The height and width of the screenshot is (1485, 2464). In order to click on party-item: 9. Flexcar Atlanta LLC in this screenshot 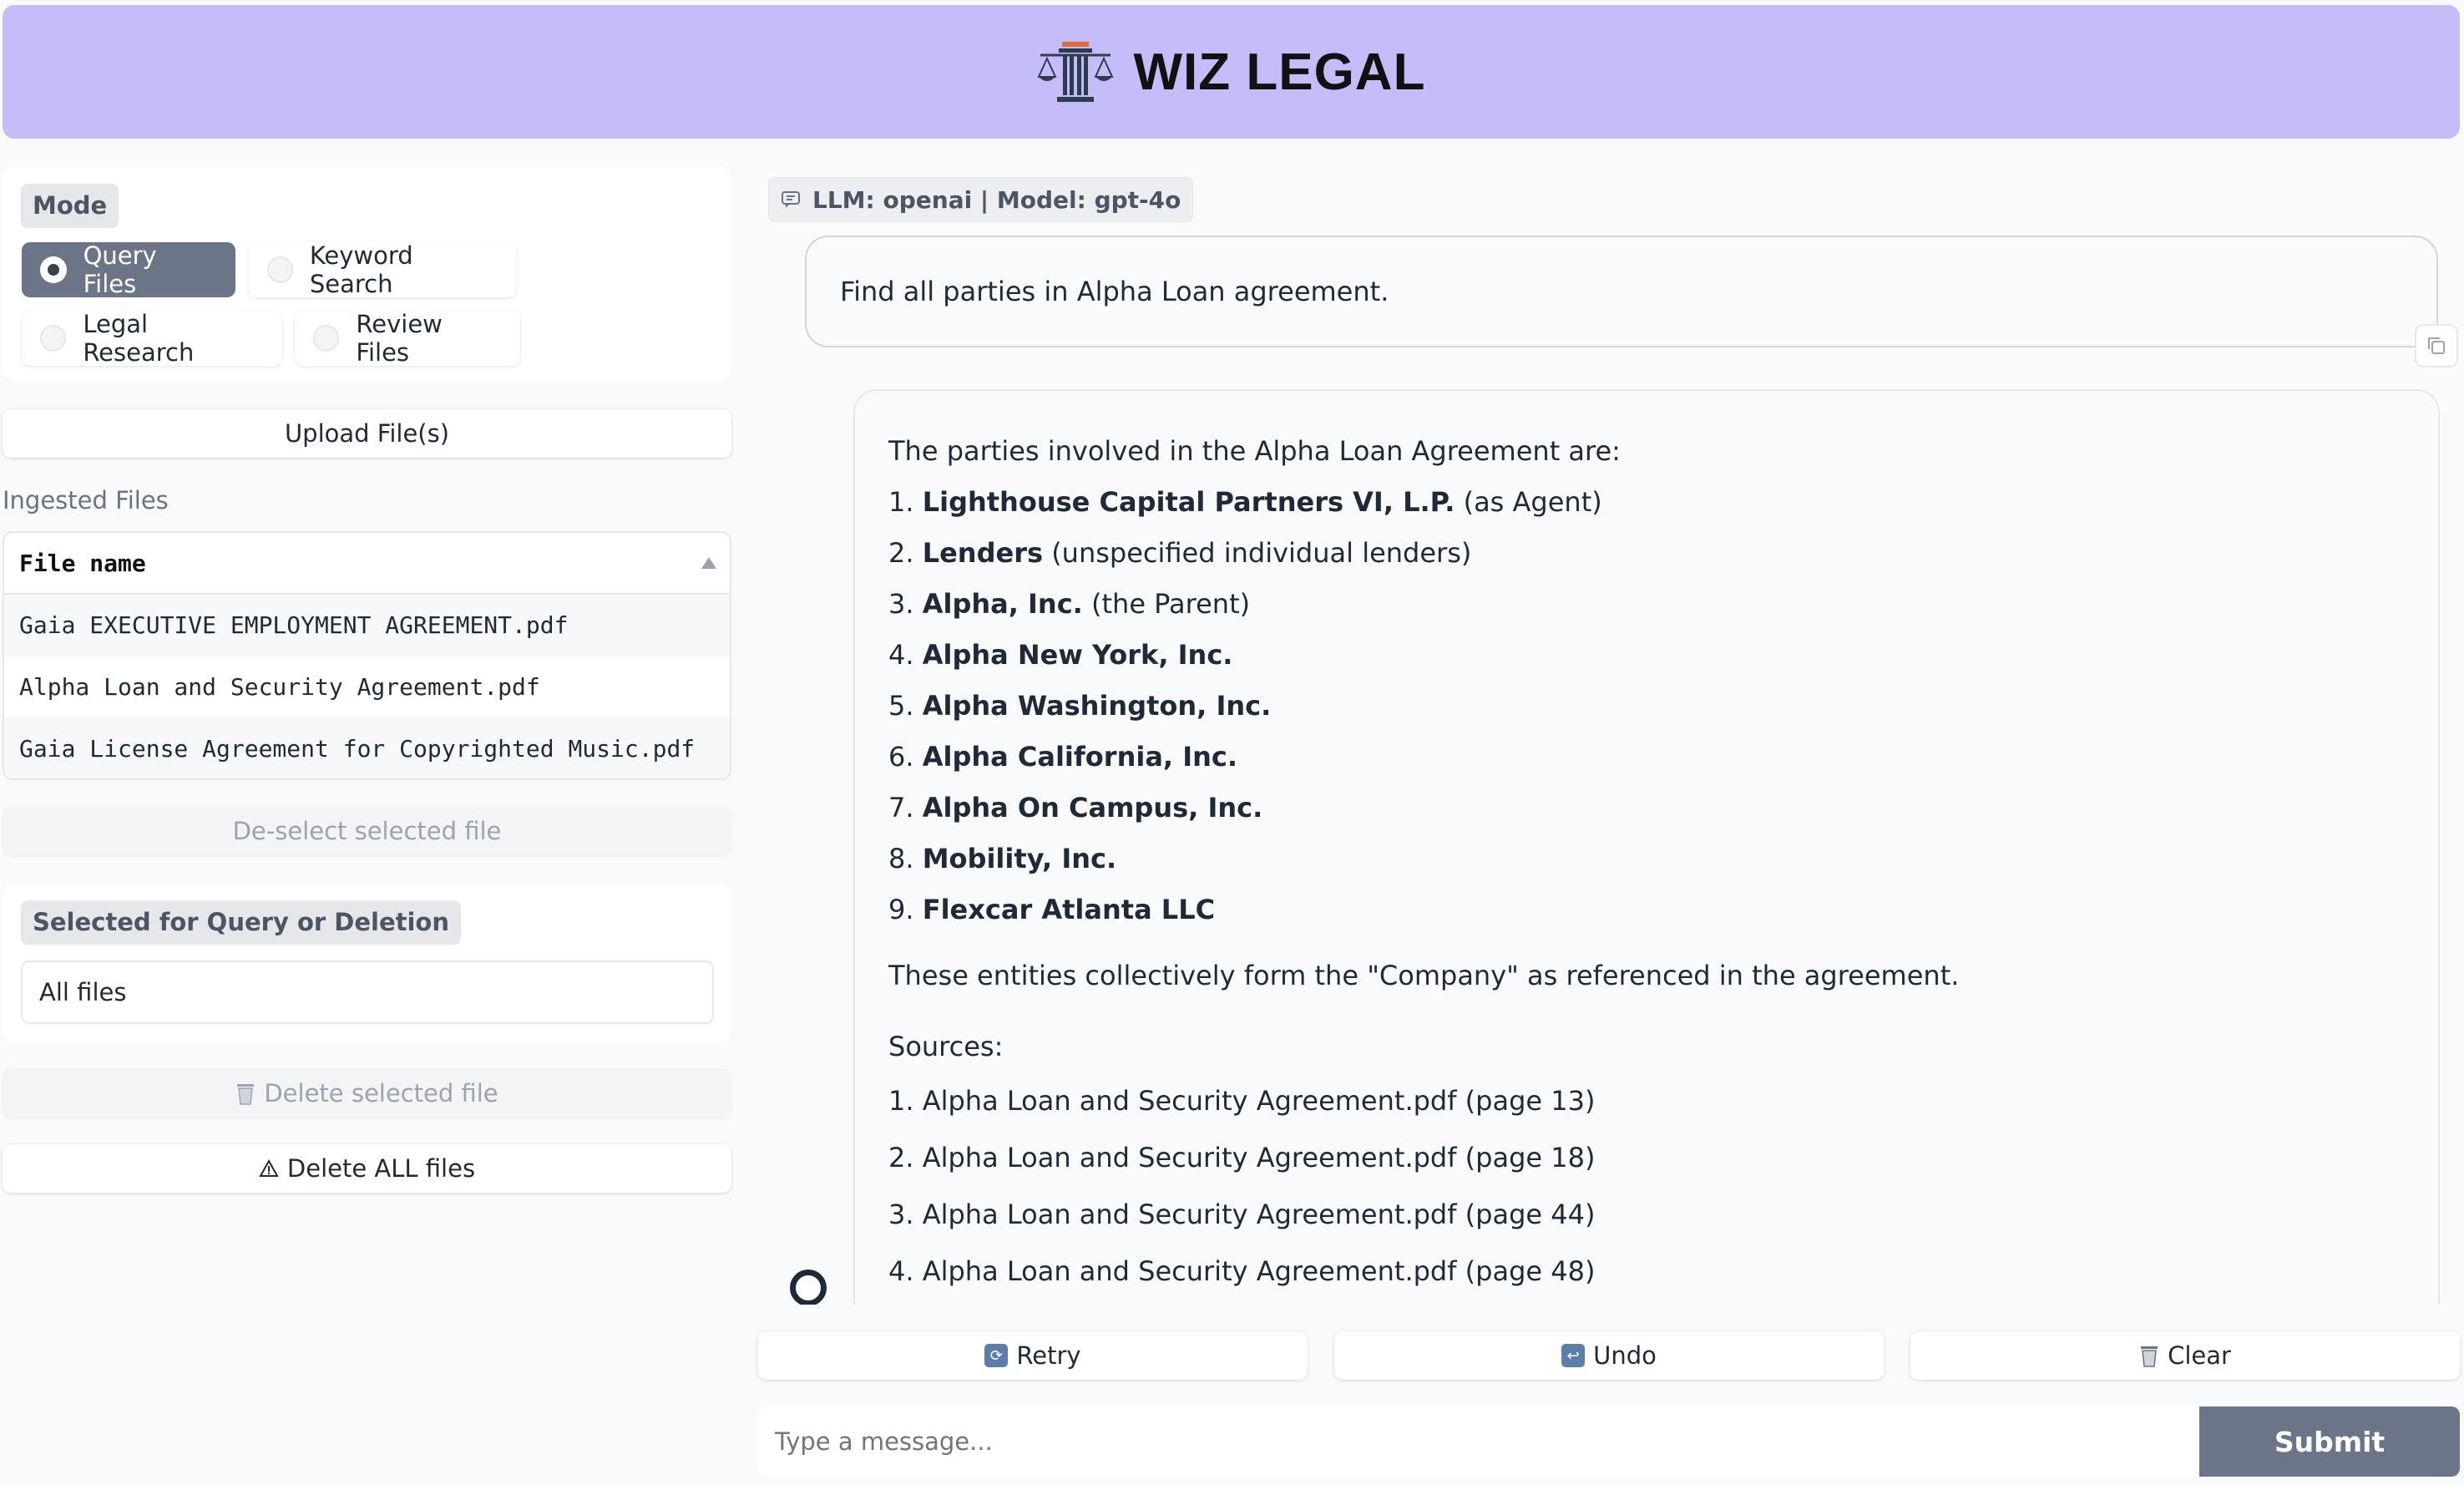, I will do `click(1646, 909)`.